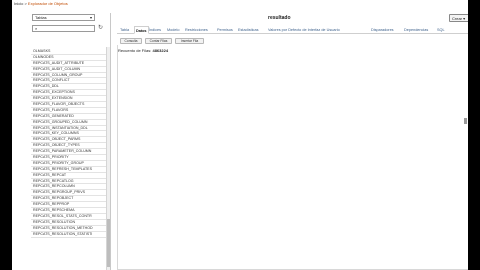  Describe the element at coordinates (135, 50) in the screenshot. I see `row-count-label: Recuento de Filas:` at that location.